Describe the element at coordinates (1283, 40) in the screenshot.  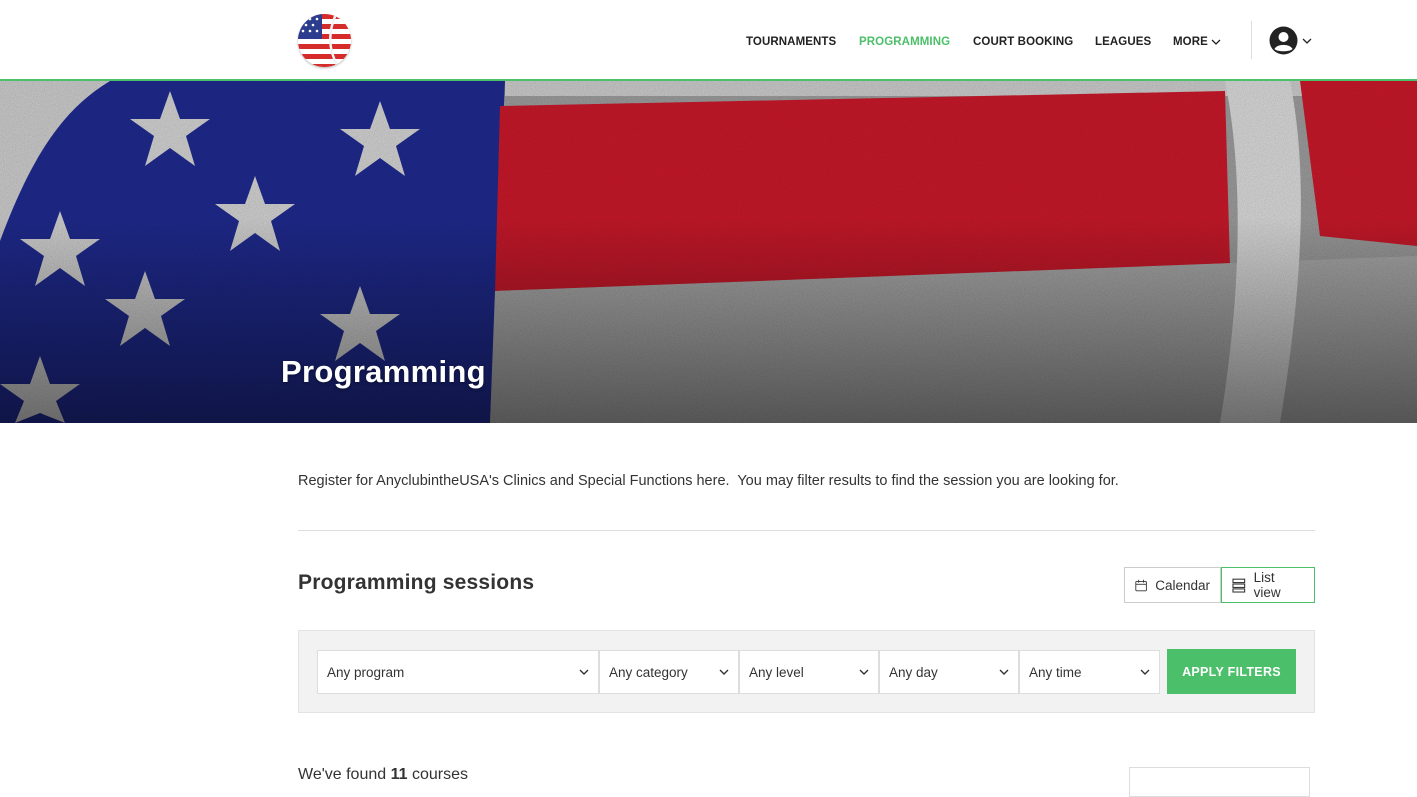
I see `user-circle-icon` at that location.